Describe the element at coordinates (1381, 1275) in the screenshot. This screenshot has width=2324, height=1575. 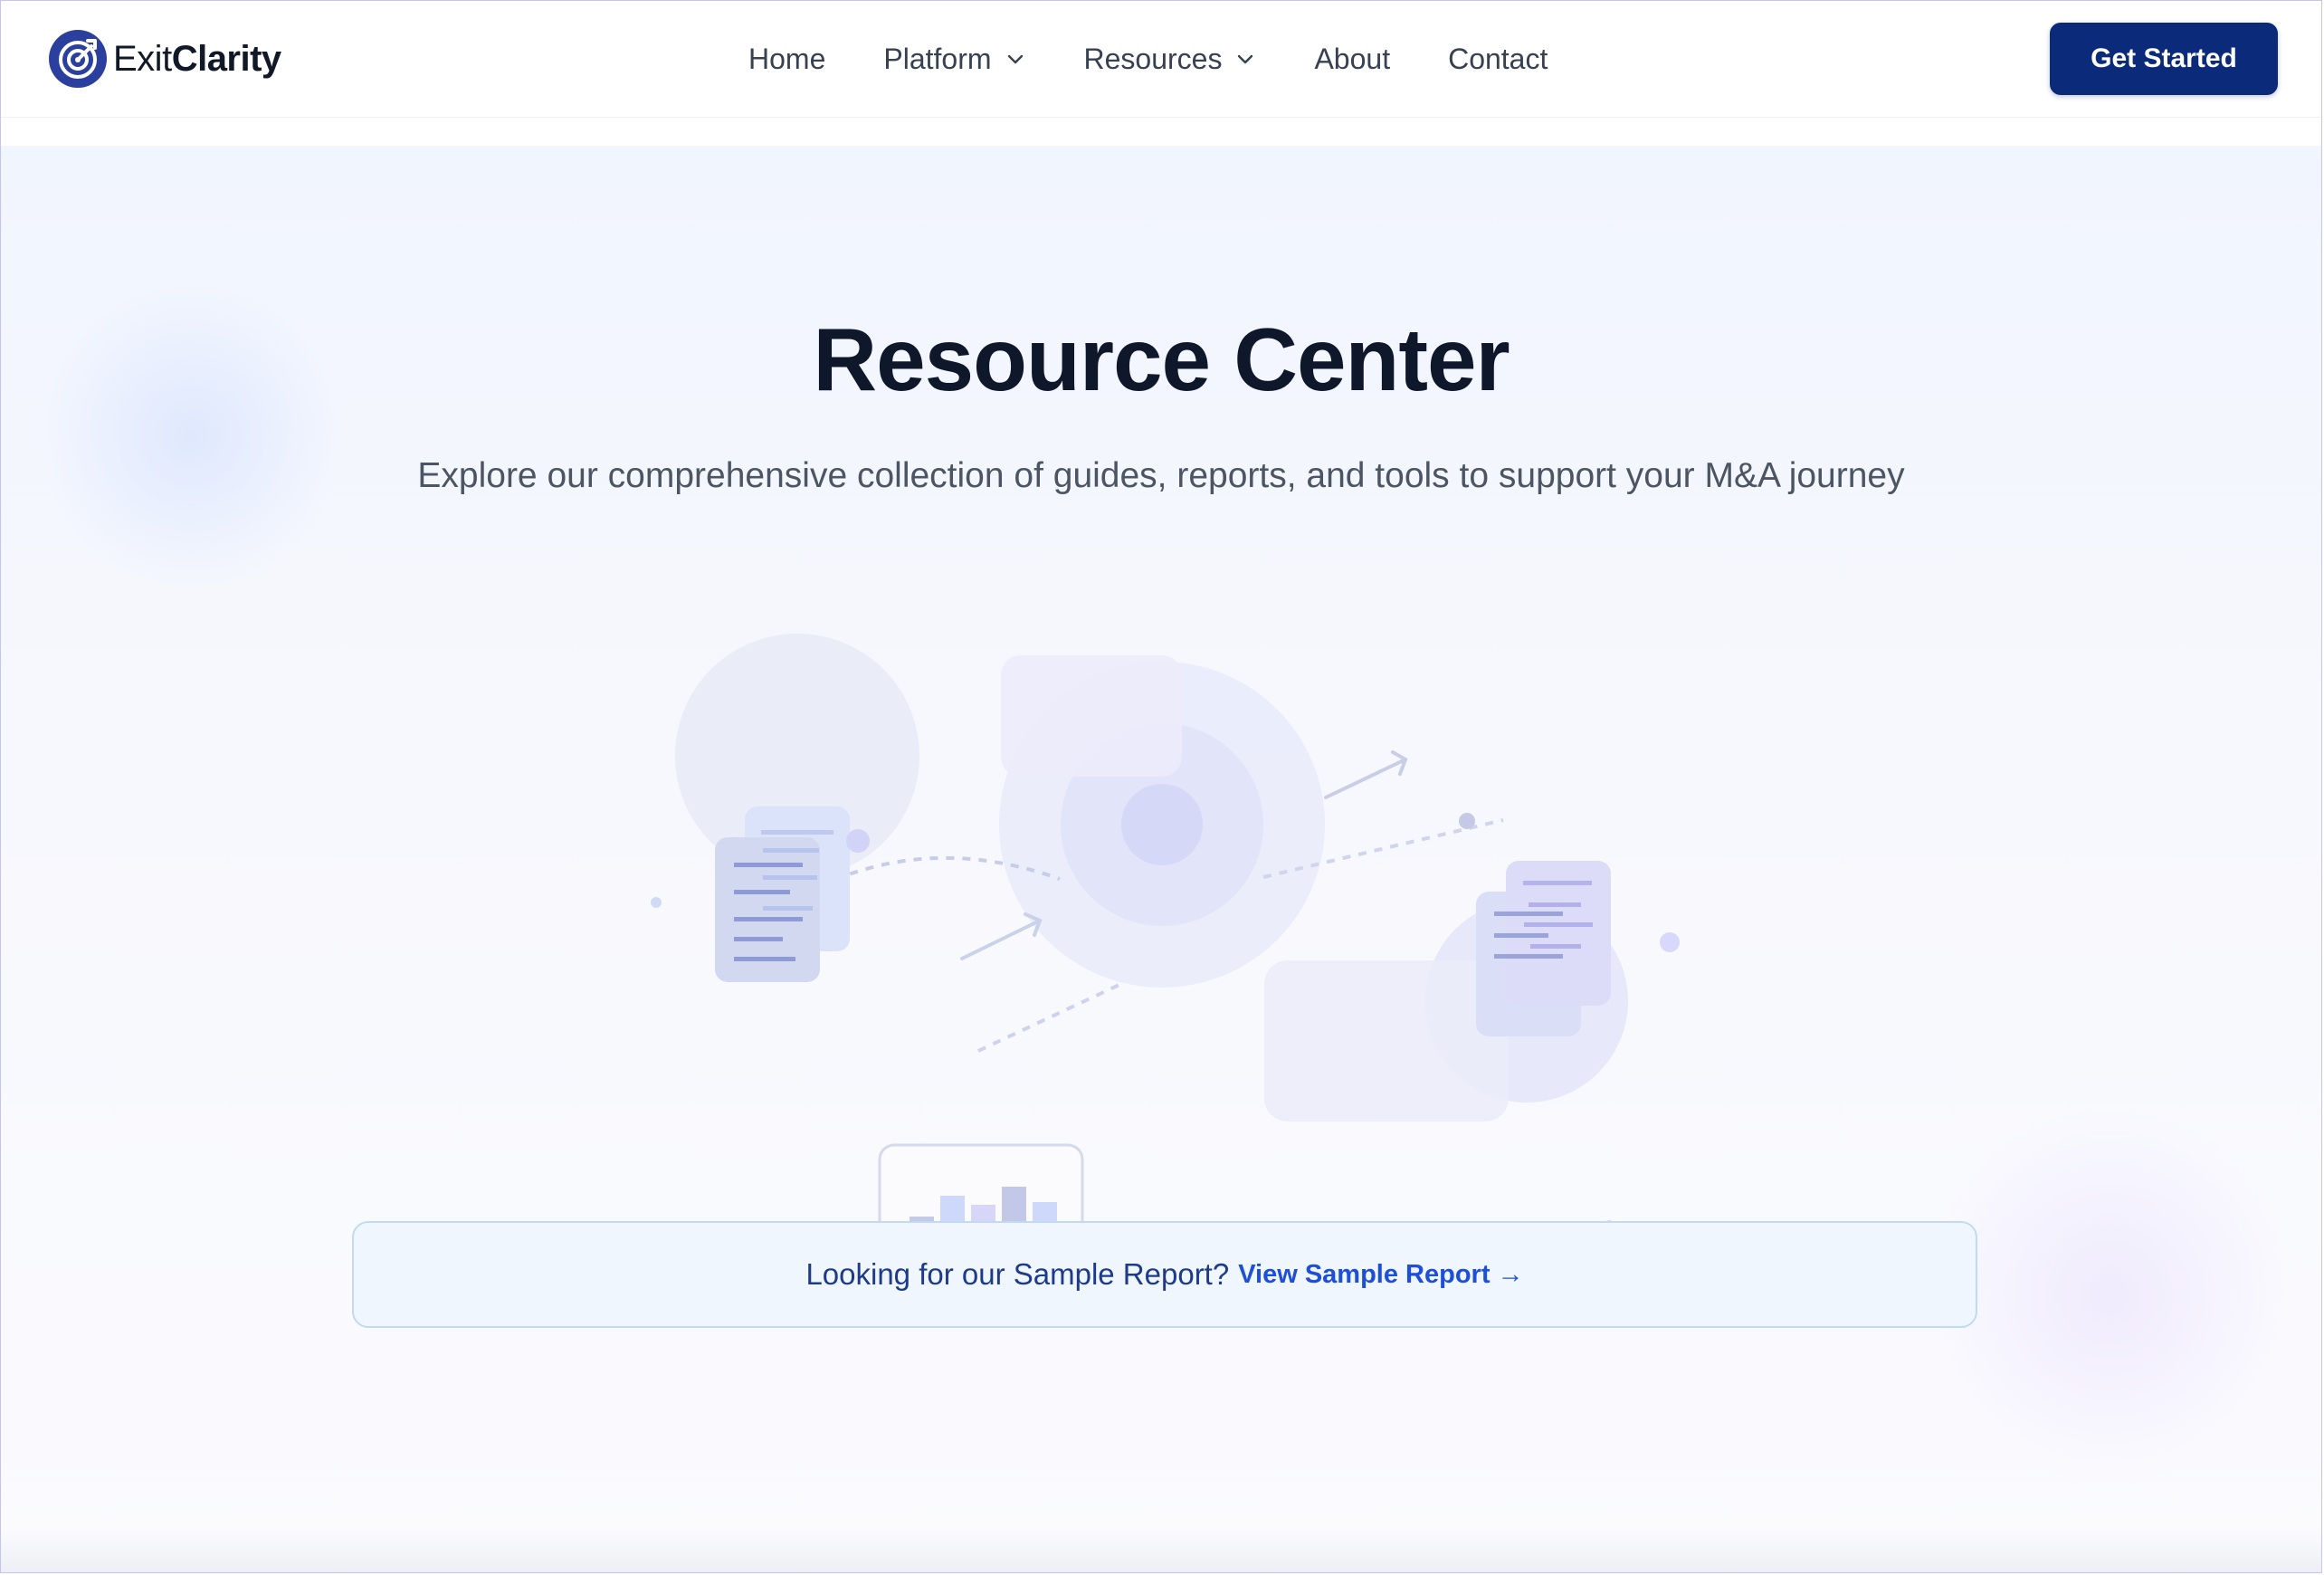
I see `view-sample-report-link: View Sample Report →` at that location.